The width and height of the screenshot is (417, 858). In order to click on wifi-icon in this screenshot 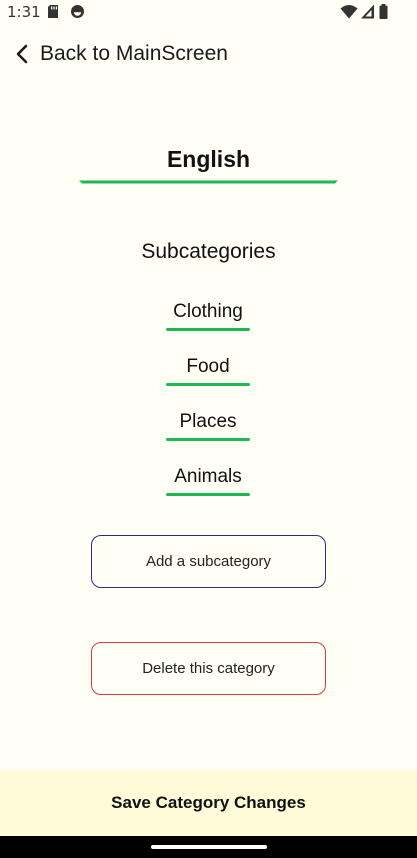, I will do `click(349, 12)`.